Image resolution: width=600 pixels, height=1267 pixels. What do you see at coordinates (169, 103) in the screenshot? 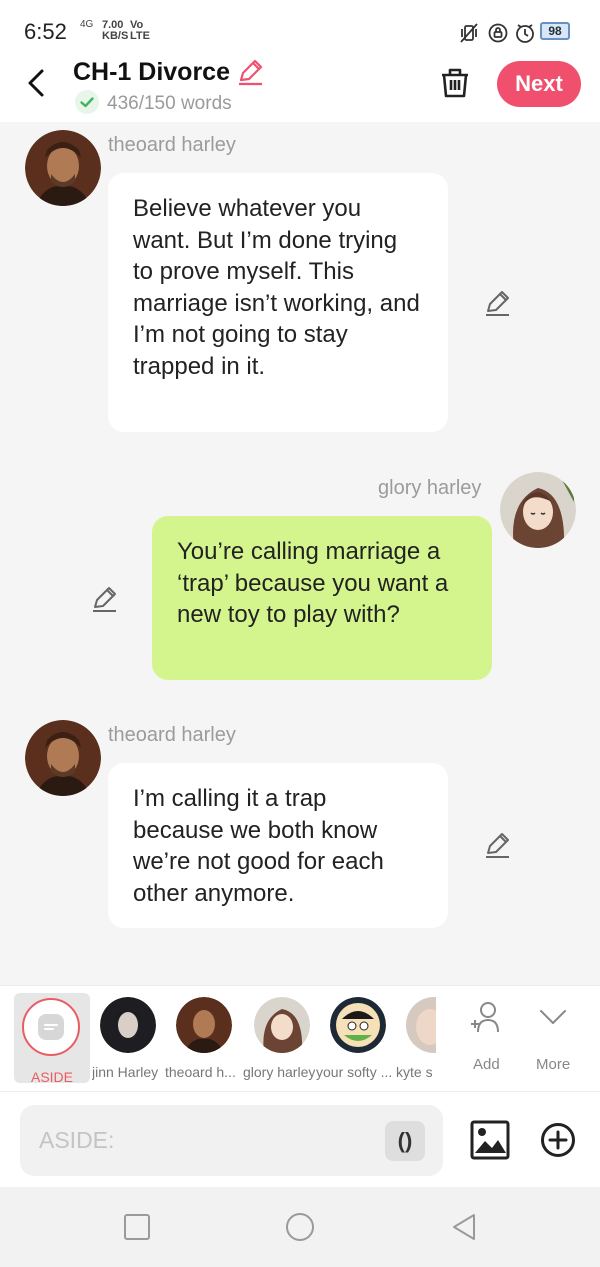
I see `word-count: 436/150 words` at bounding box center [169, 103].